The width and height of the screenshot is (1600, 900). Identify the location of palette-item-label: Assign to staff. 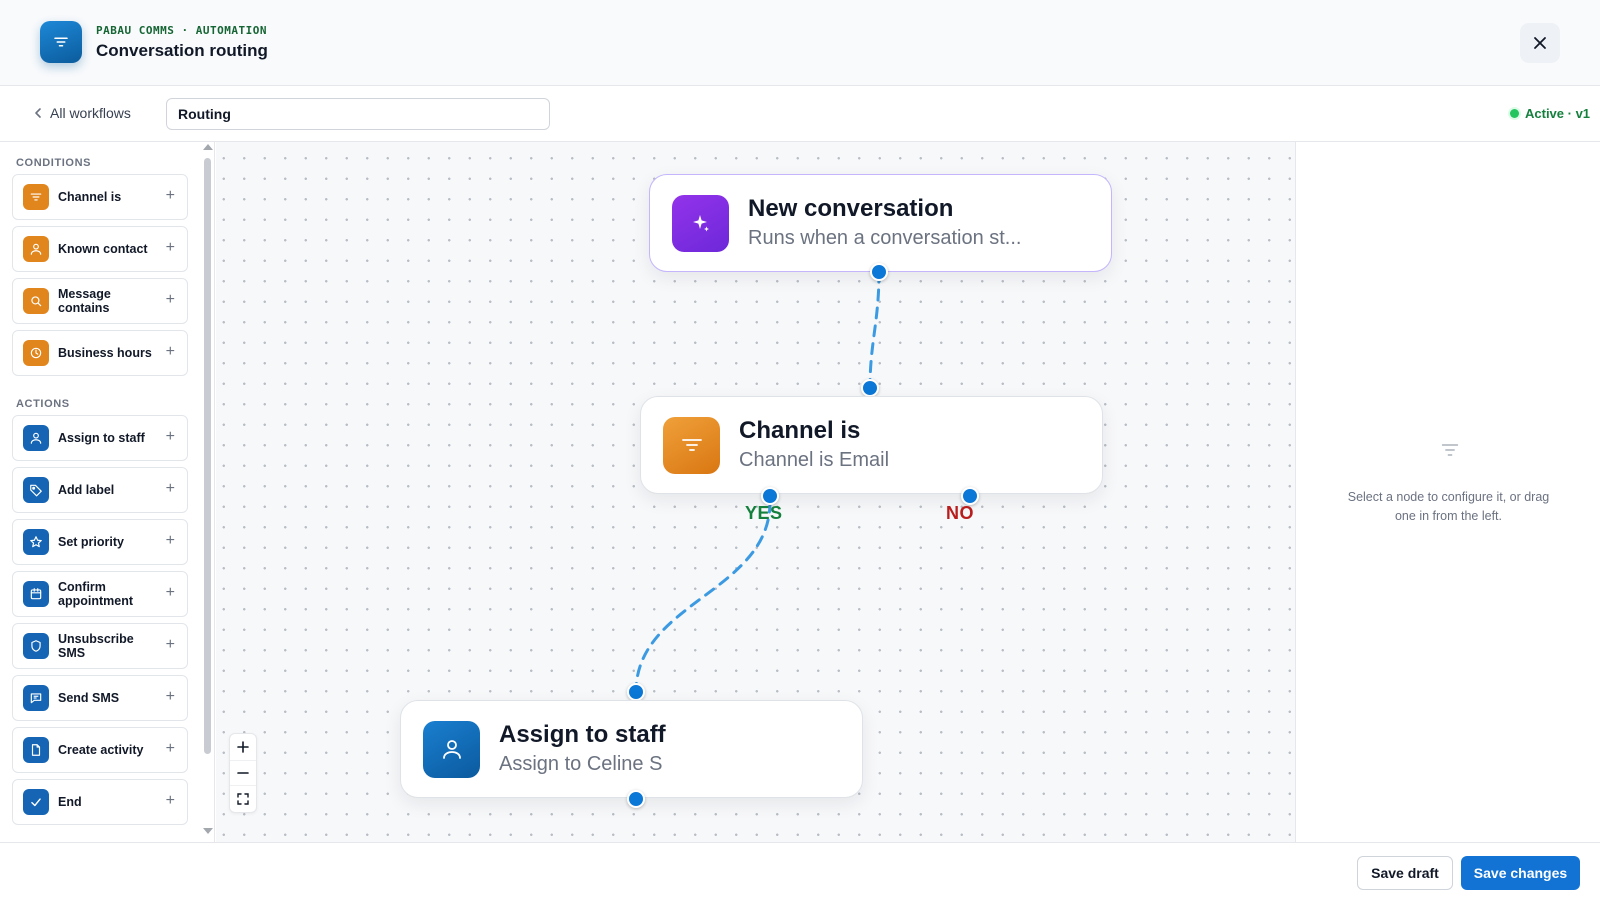
(101, 438).